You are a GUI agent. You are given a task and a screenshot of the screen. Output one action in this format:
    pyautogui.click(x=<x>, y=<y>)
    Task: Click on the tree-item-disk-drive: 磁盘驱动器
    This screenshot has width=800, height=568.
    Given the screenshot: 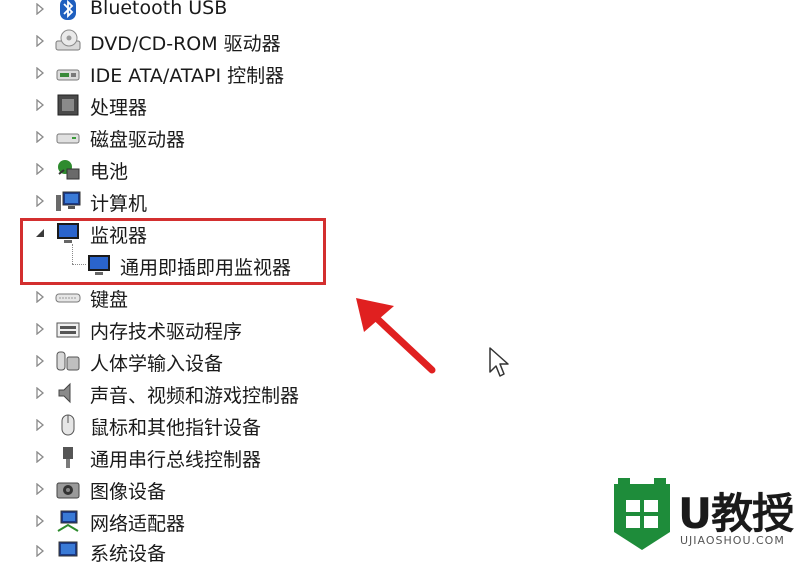 What is the action you would take?
    pyautogui.click(x=165, y=137)
    